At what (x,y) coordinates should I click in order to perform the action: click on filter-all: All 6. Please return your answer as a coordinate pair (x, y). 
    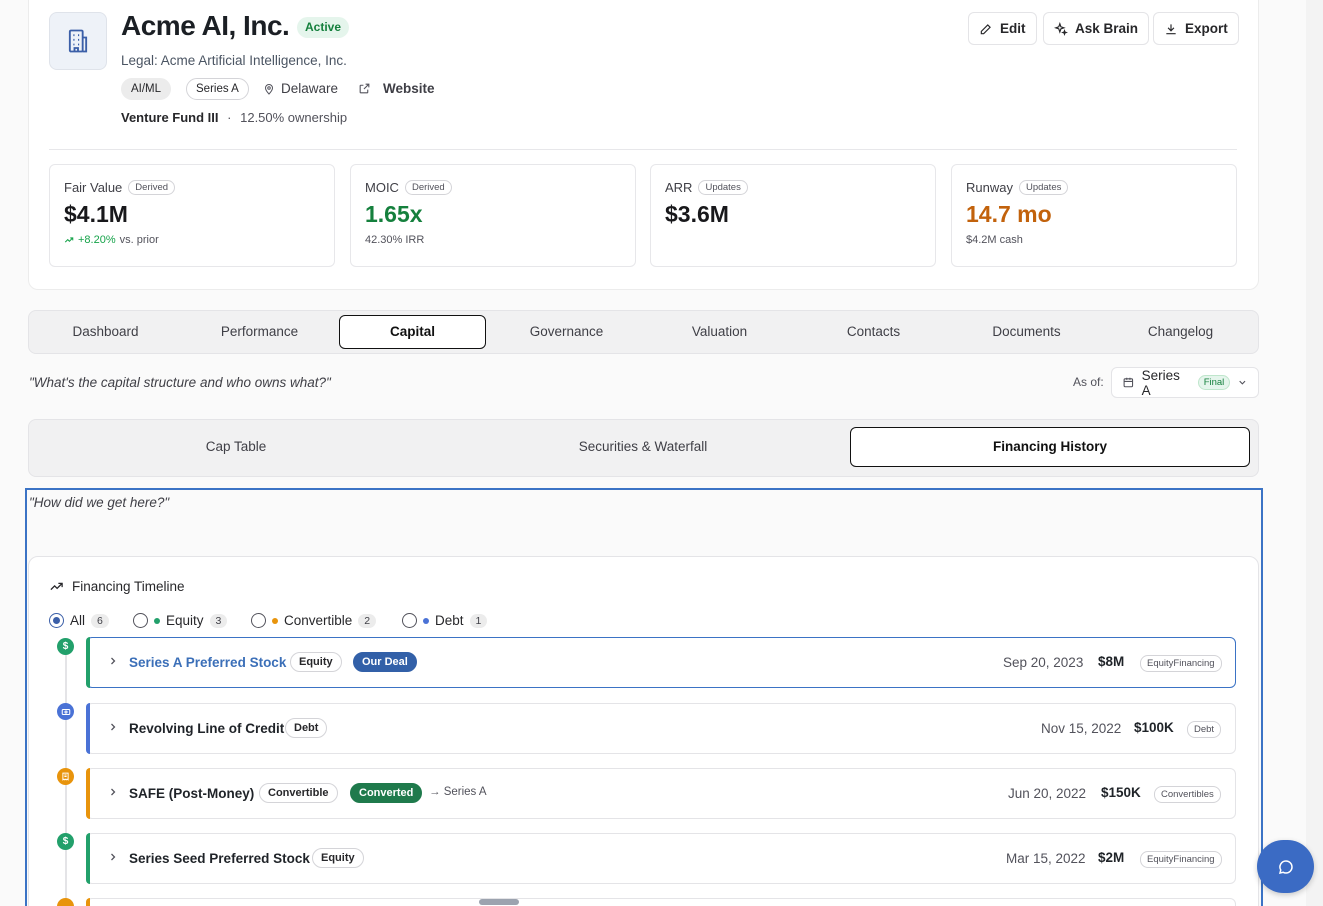
    Looking at the image, I should click on (79, 620).